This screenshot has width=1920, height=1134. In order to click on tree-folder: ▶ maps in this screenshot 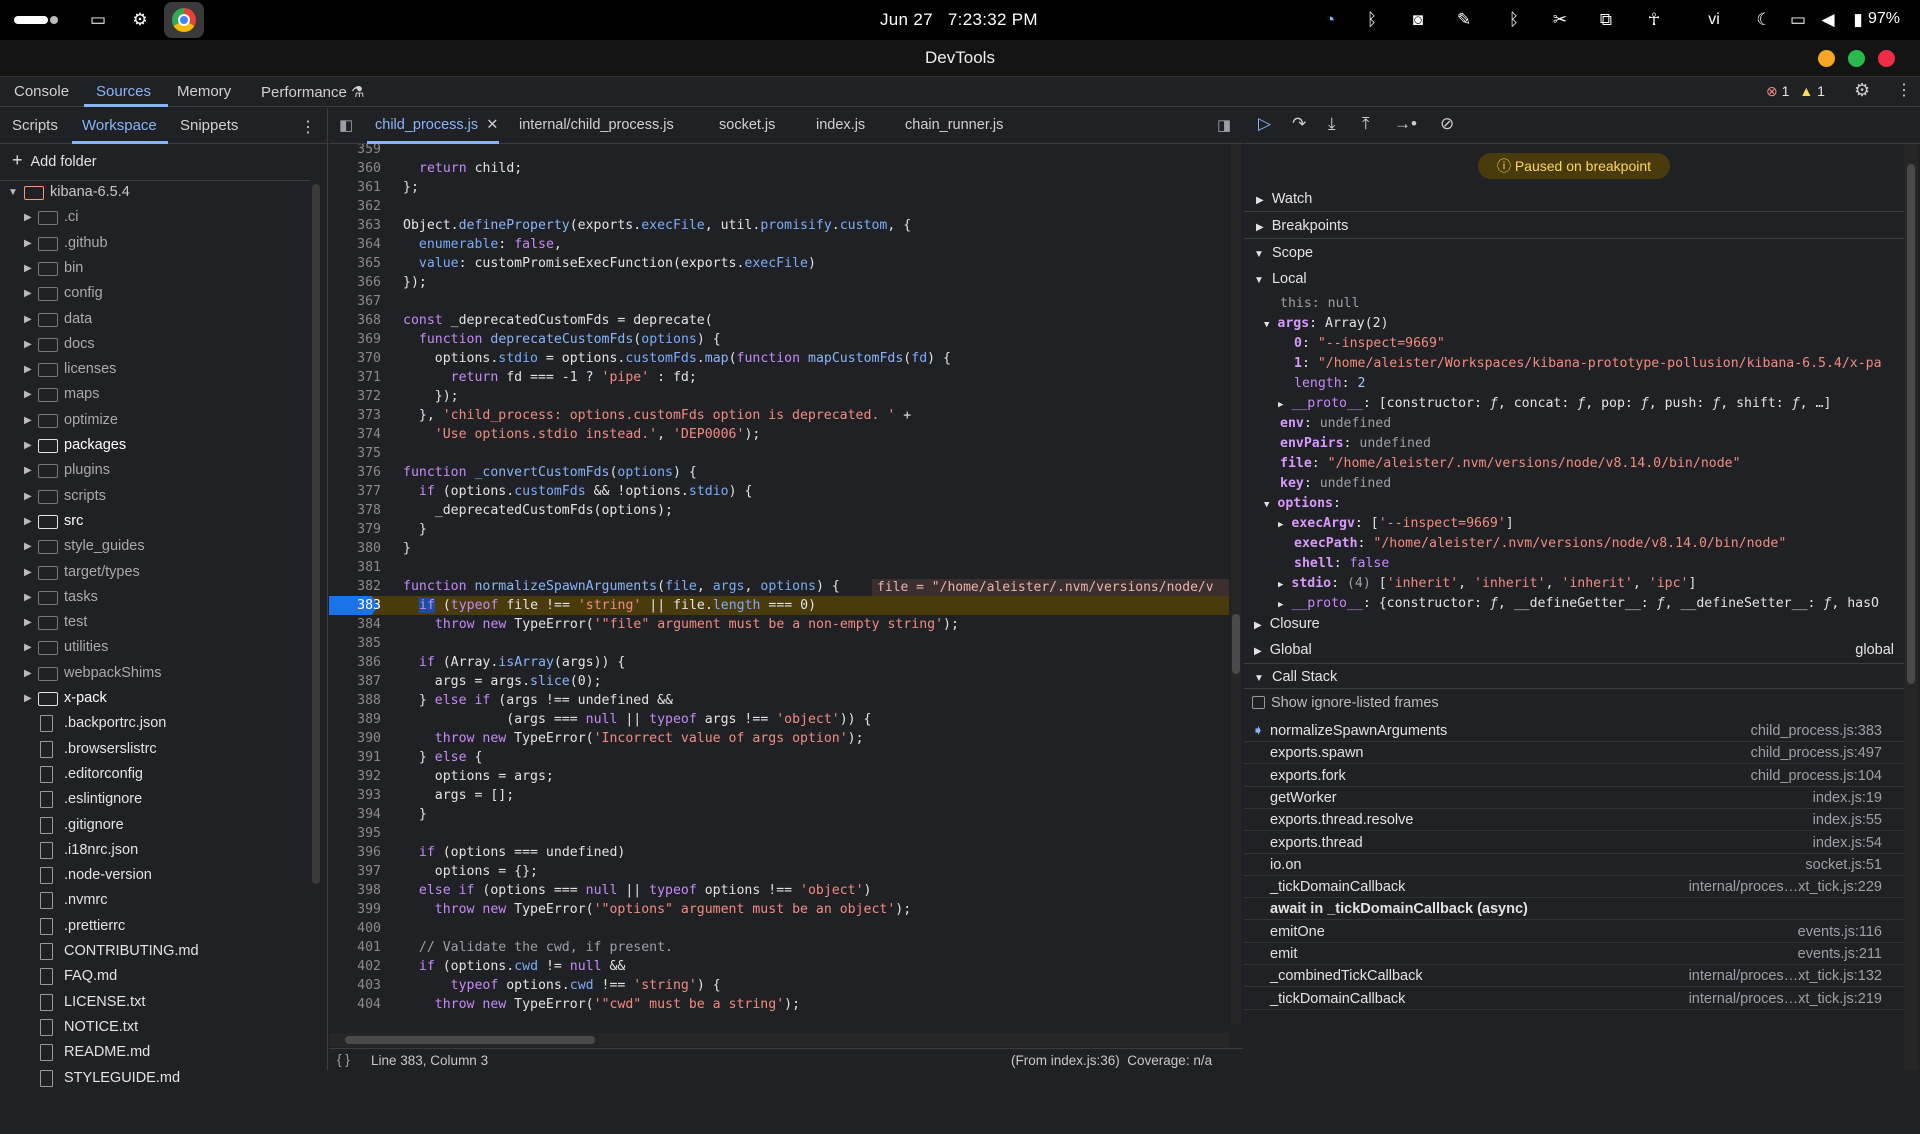, I will do `click(155, 394)`.